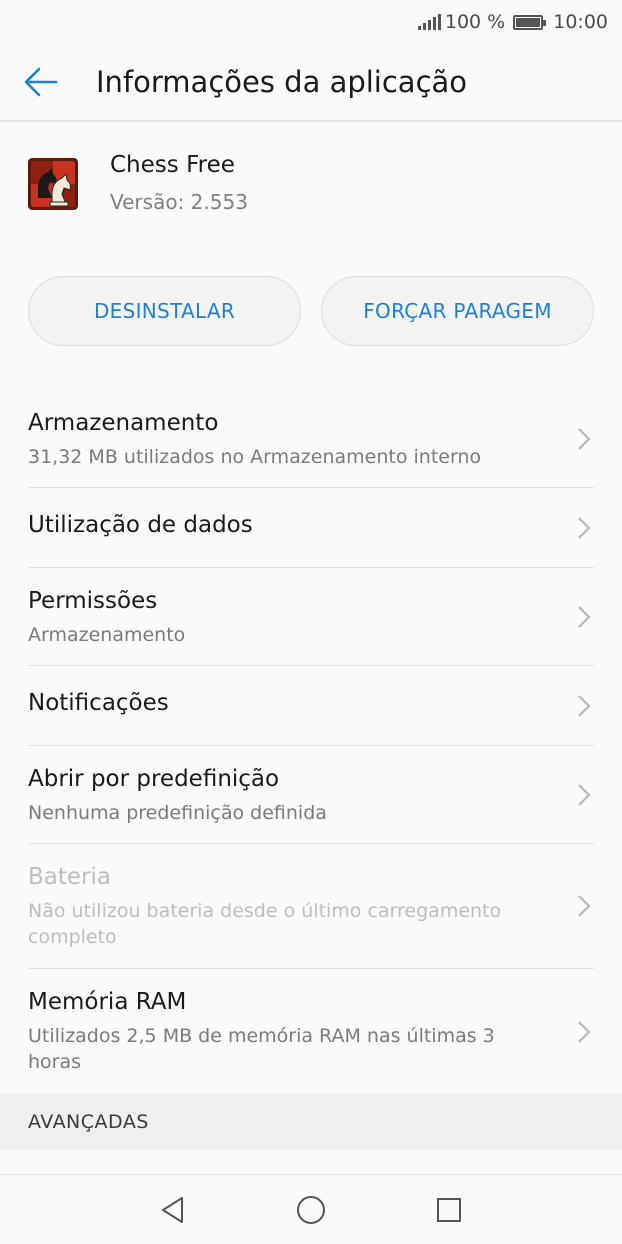 This screenshot has width=622, height=1244. I want to click on nav-recents-button, so click(449, 1209).